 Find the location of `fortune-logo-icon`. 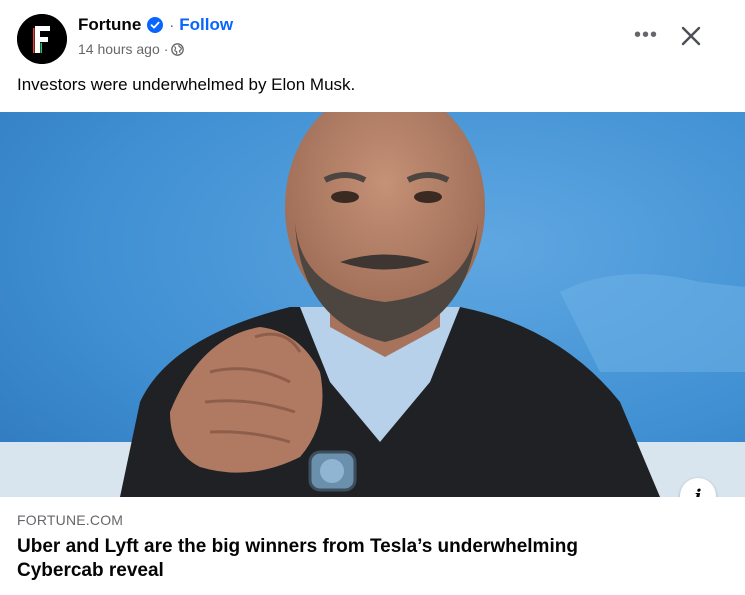

fortune-logo-icon is located at coordinates (42, 39).